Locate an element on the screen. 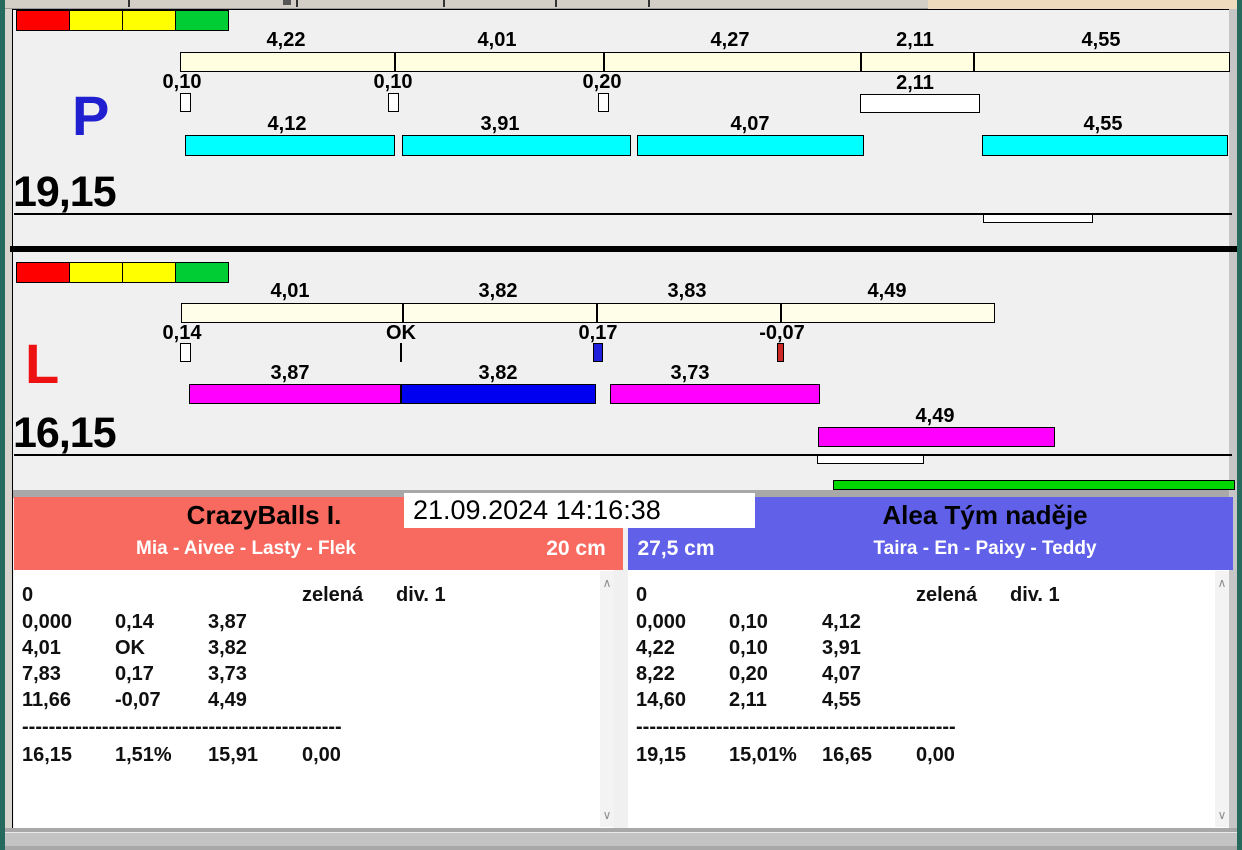  split-cell: 4,55 is located at coordinates (841, 700).